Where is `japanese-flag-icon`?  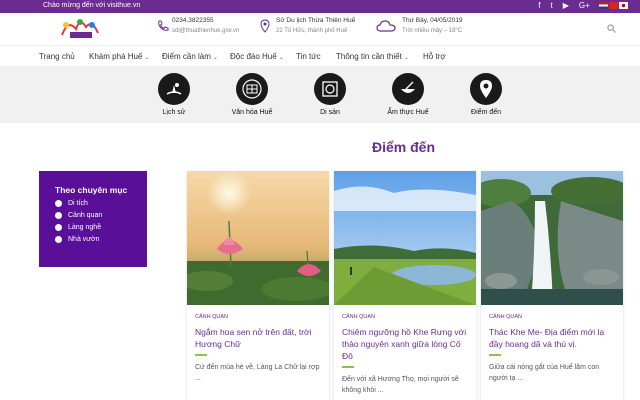 japanese-flag-icon is located at coordinates (623, 5).